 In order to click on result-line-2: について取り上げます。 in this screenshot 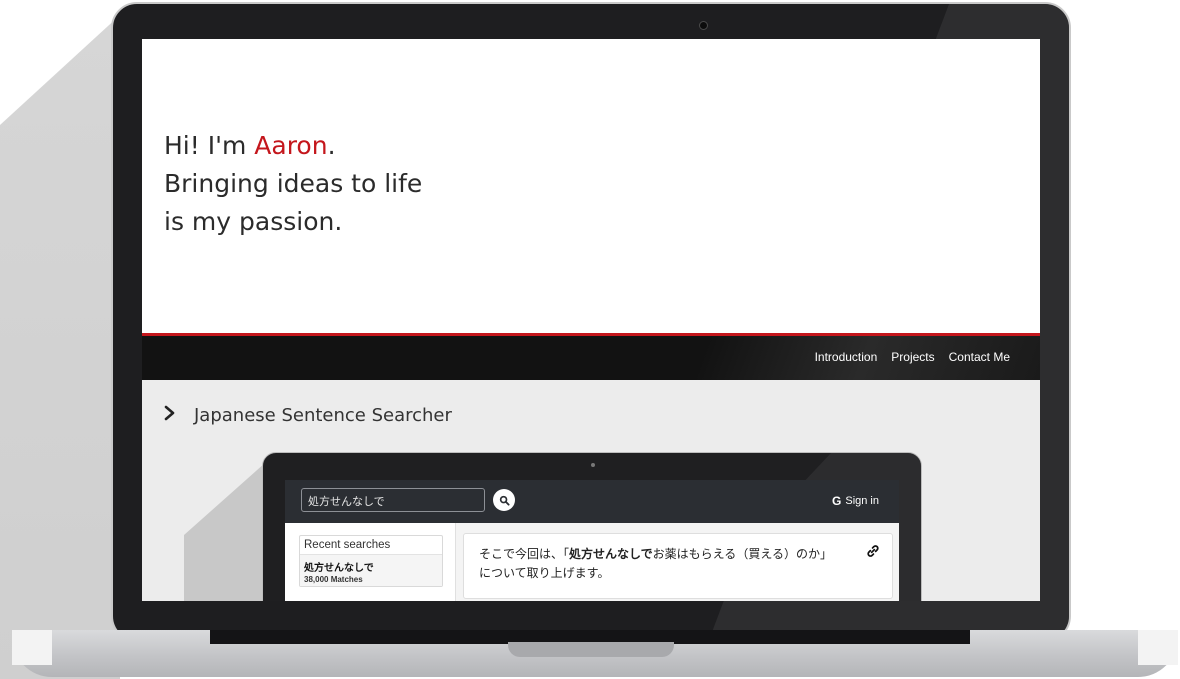, I will do `click(544, 573)`.